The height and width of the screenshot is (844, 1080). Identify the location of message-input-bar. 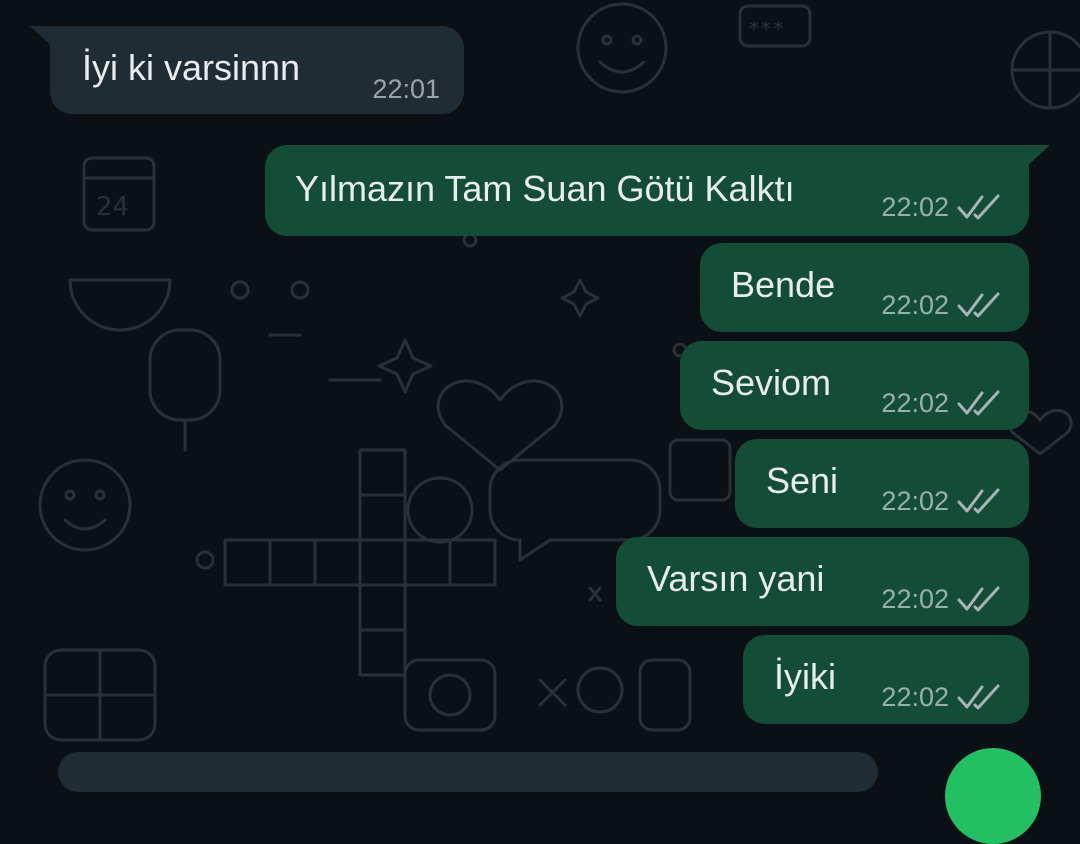
(468, 772).